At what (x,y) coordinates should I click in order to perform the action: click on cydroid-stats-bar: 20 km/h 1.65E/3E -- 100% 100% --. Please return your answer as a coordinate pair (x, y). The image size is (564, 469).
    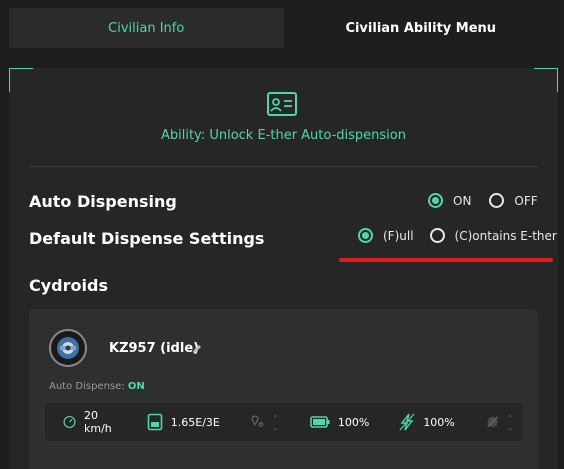
    Looking at the image, I should click on (283, 422).